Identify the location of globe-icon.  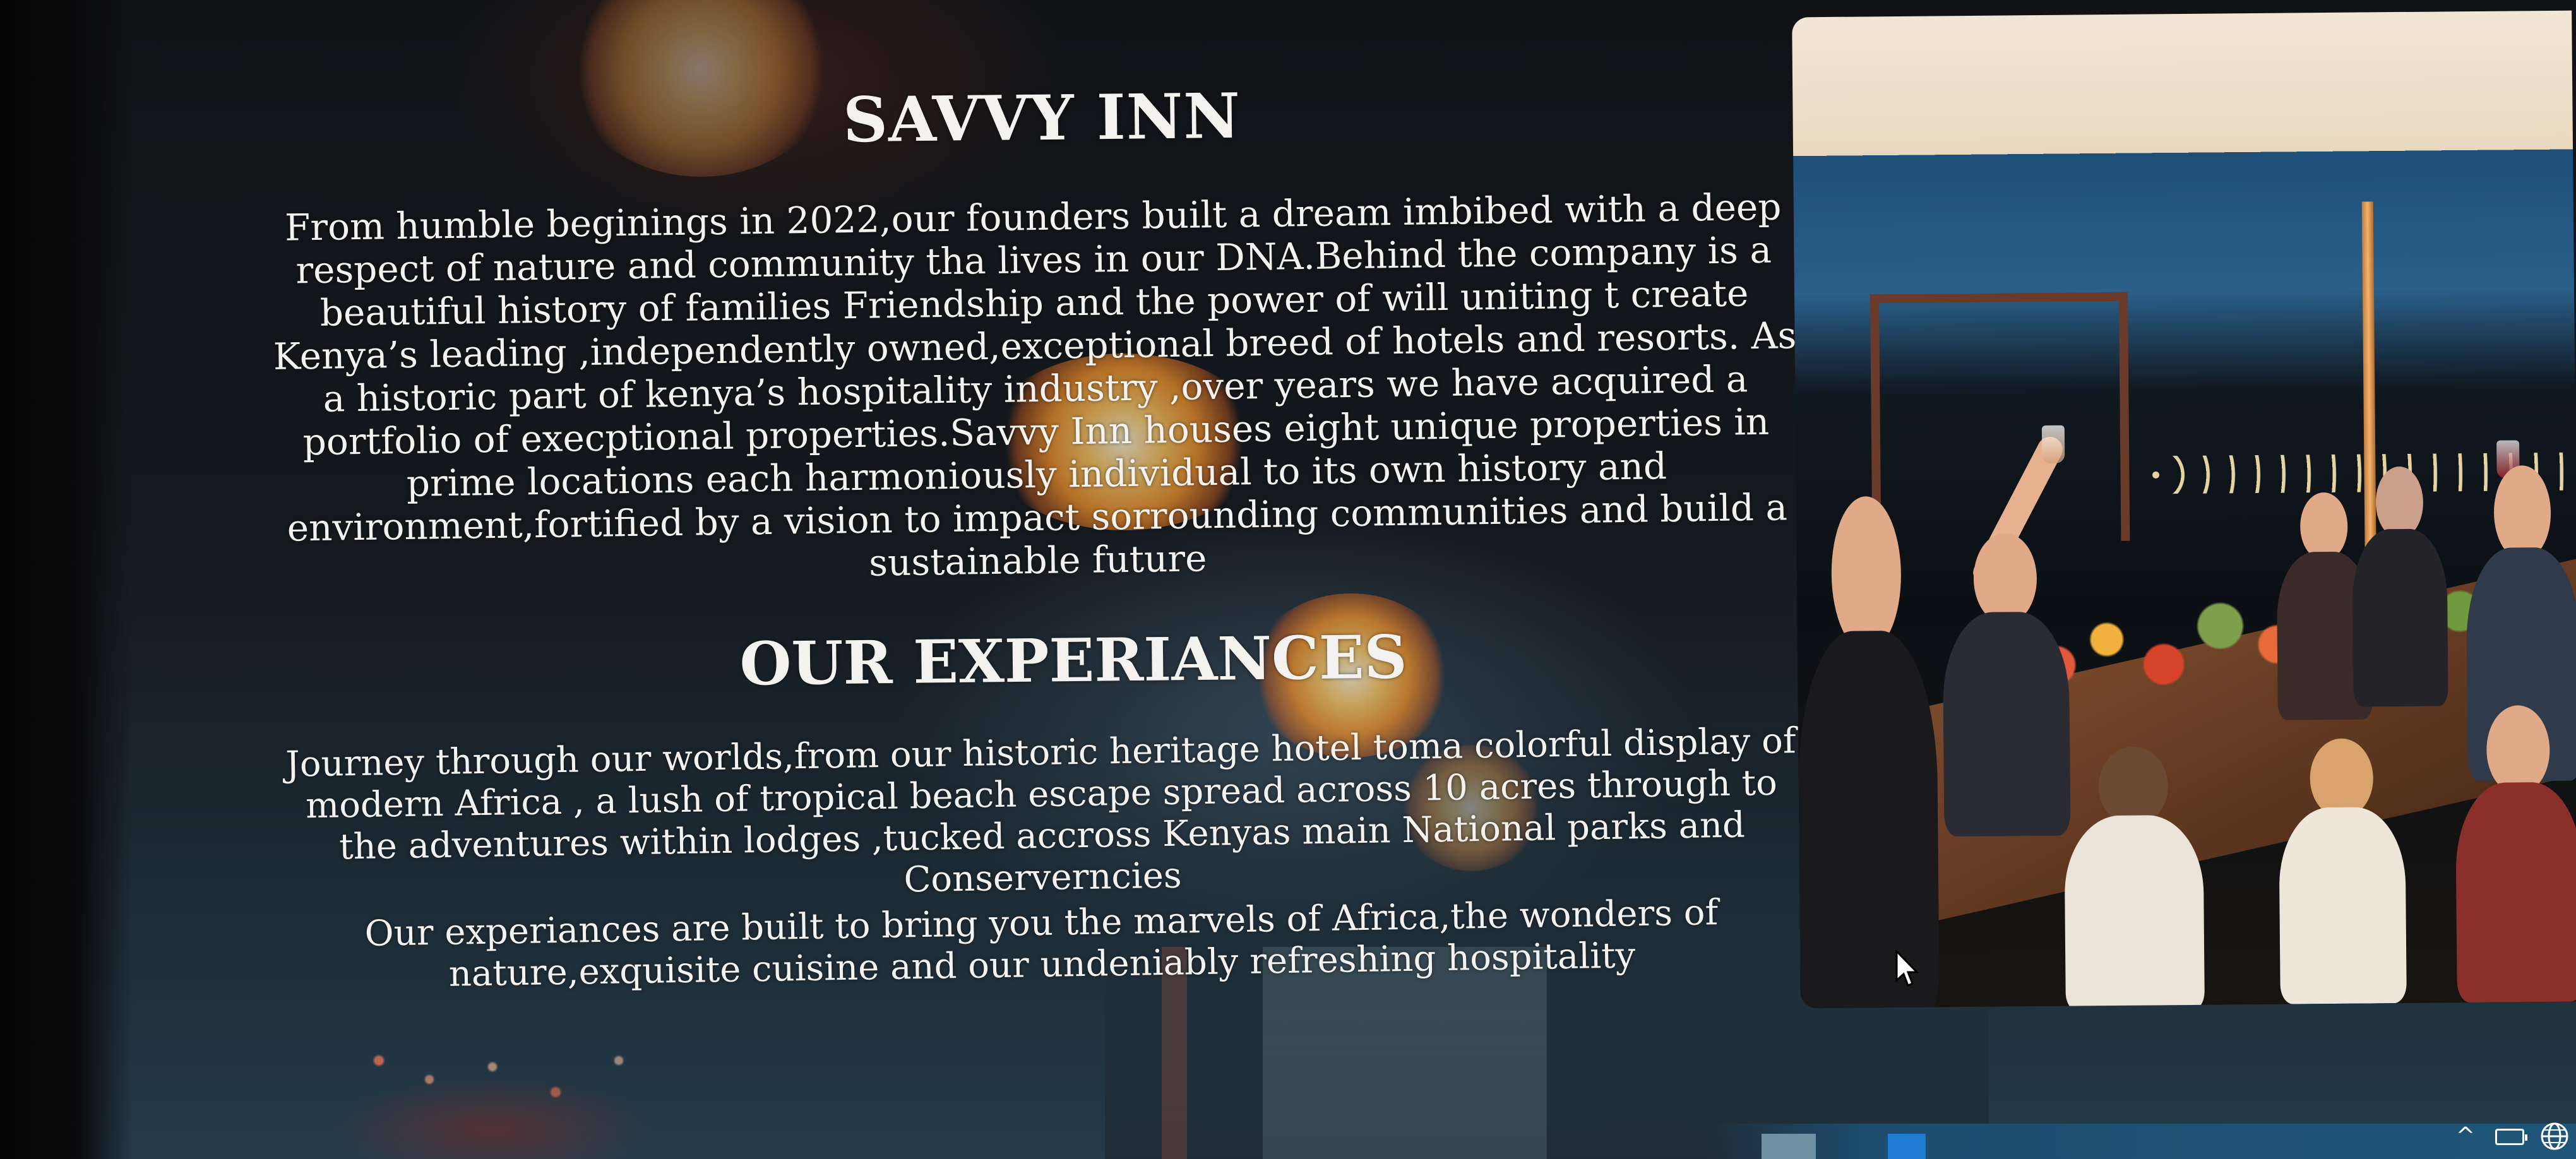
(2554, 1136).